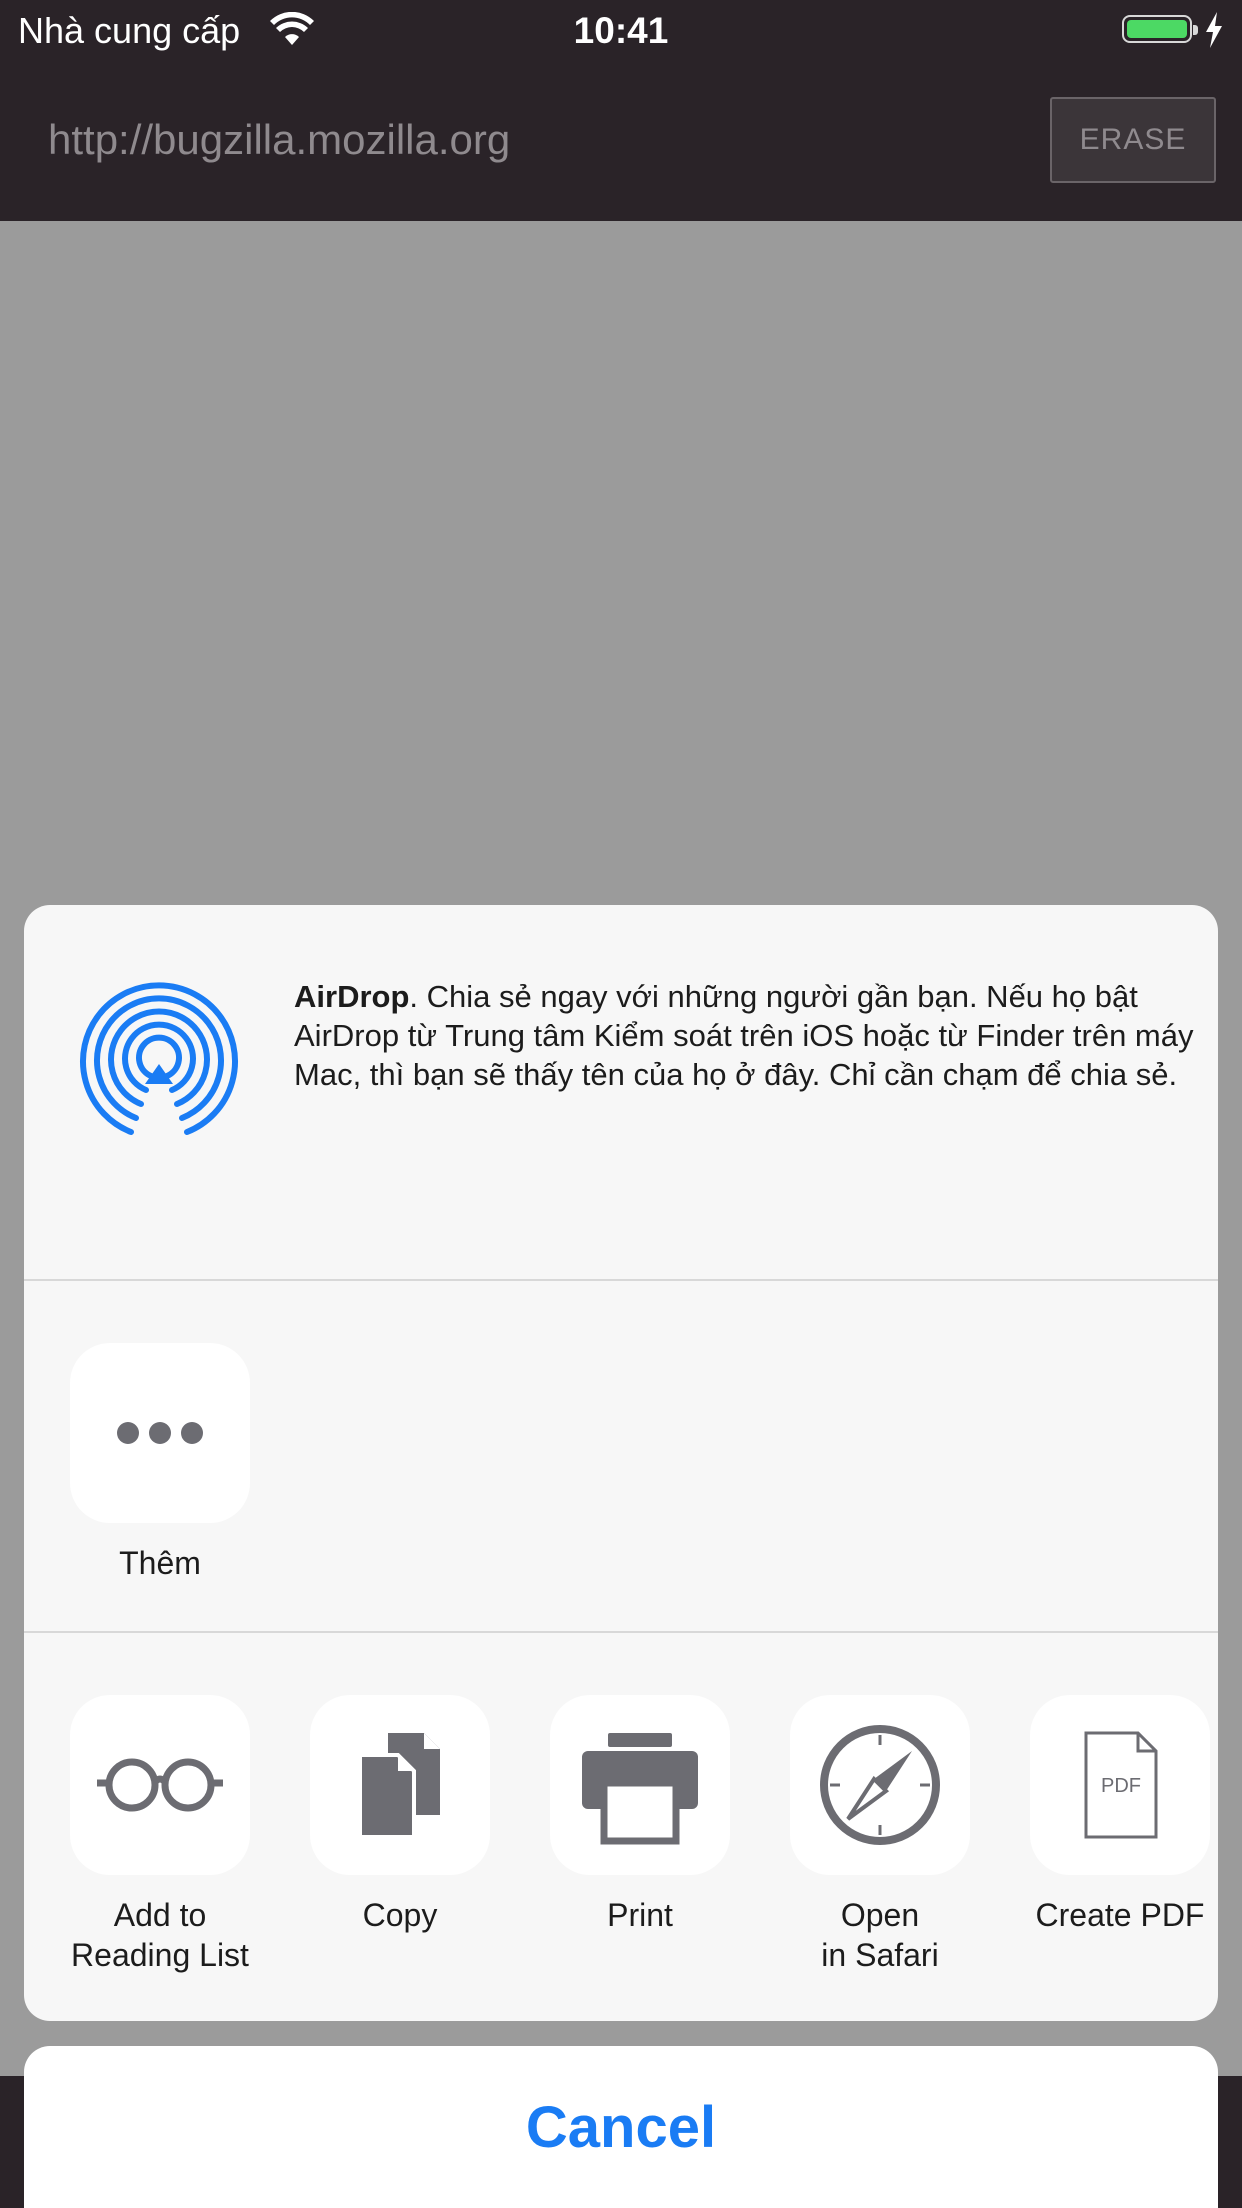  Describe the element at coordinates (621, 2127) in the screenshot. I see `cancel-button: Cancel` at that location.